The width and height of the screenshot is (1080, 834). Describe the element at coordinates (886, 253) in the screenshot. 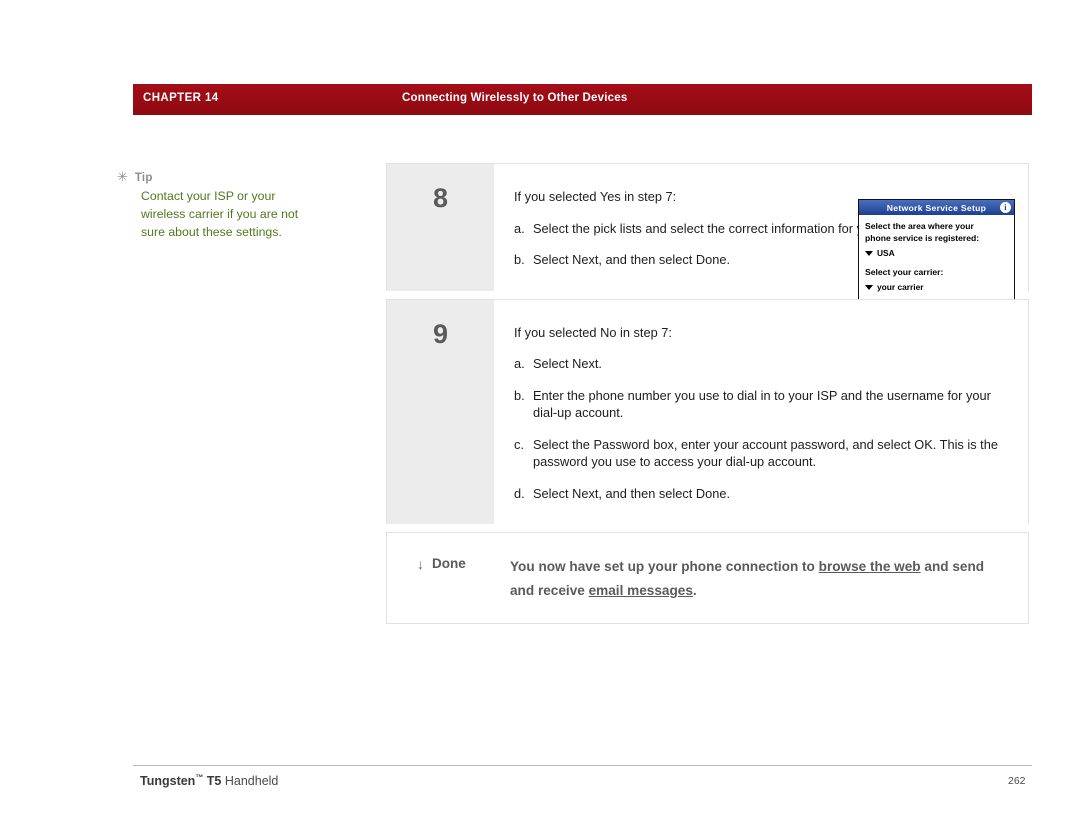

I see `area-picklist-value: USA` at that location.